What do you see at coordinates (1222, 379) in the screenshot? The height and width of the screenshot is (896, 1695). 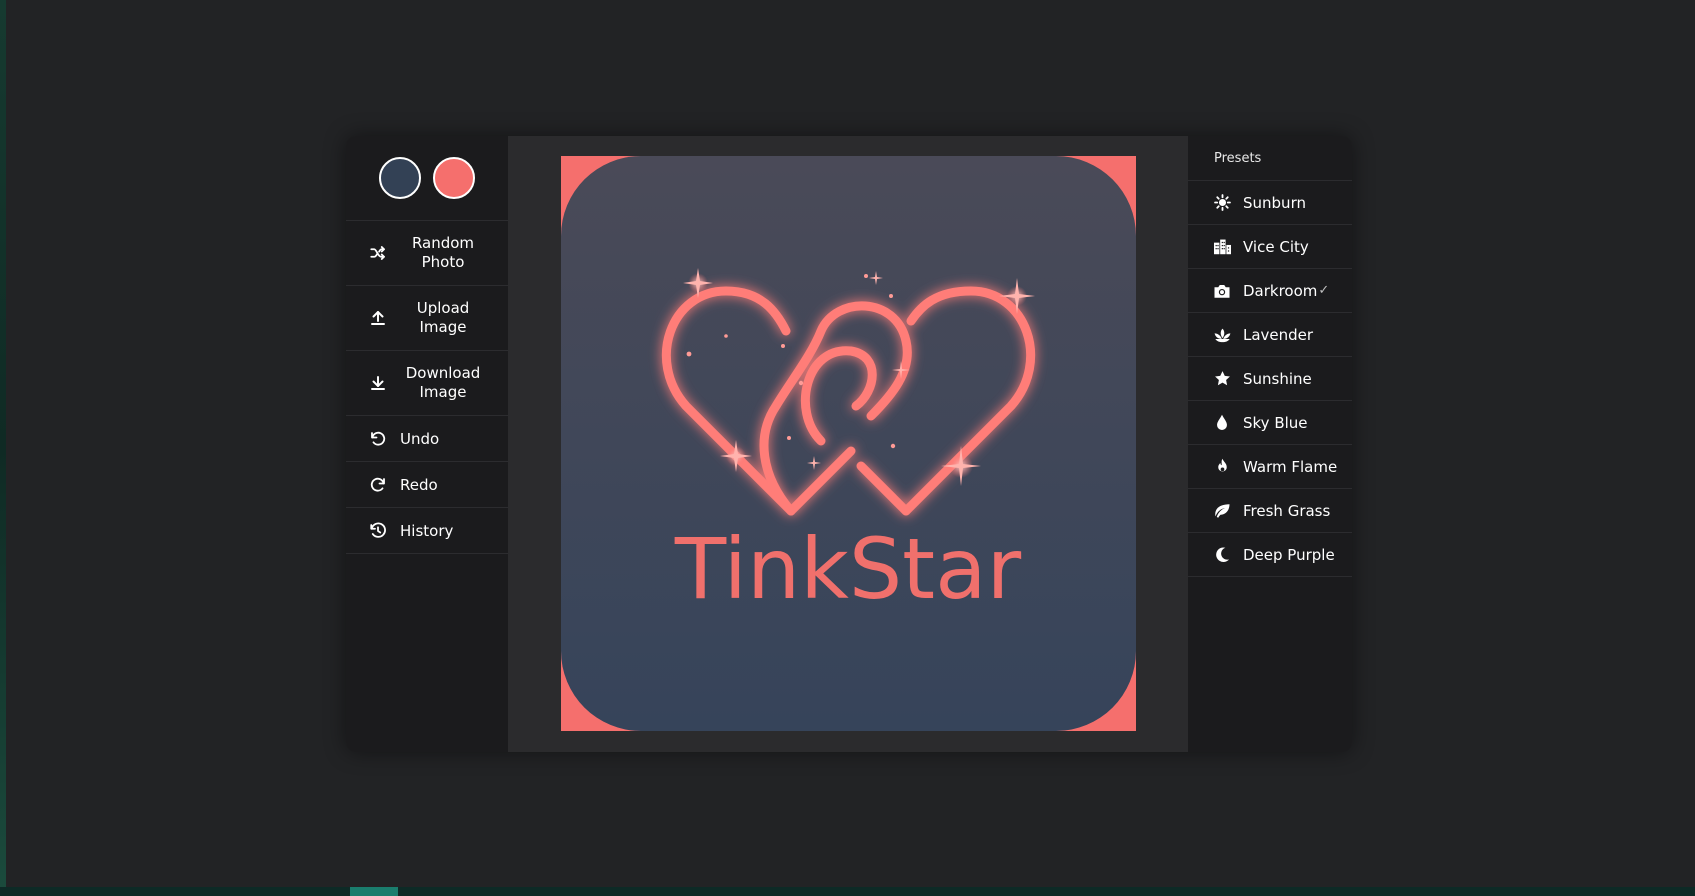 I see `star-icon` at bounding box center [1222, 379].